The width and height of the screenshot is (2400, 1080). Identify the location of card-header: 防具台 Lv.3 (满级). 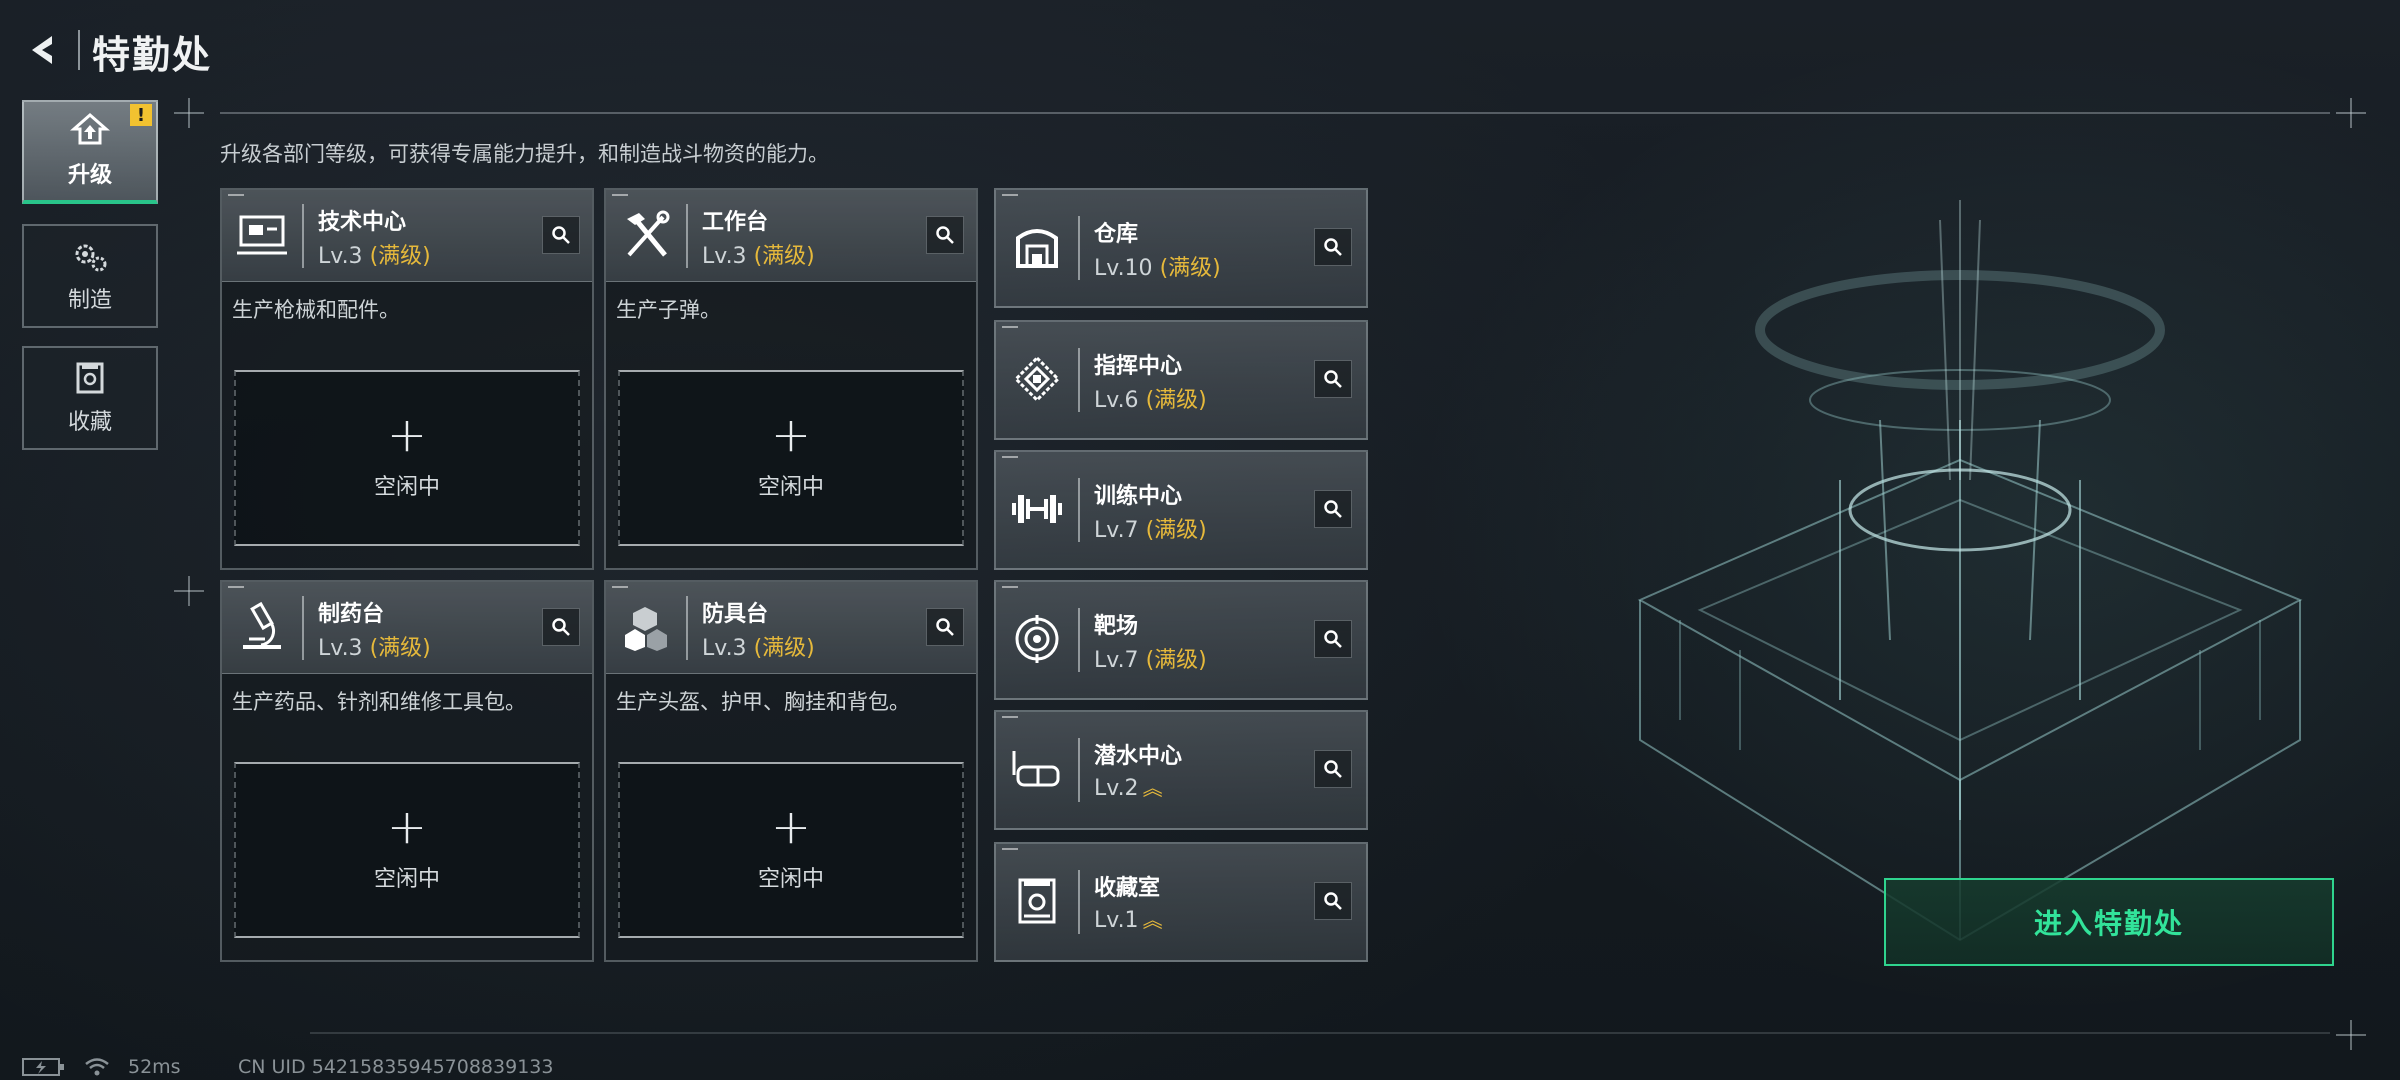
(791, 628).